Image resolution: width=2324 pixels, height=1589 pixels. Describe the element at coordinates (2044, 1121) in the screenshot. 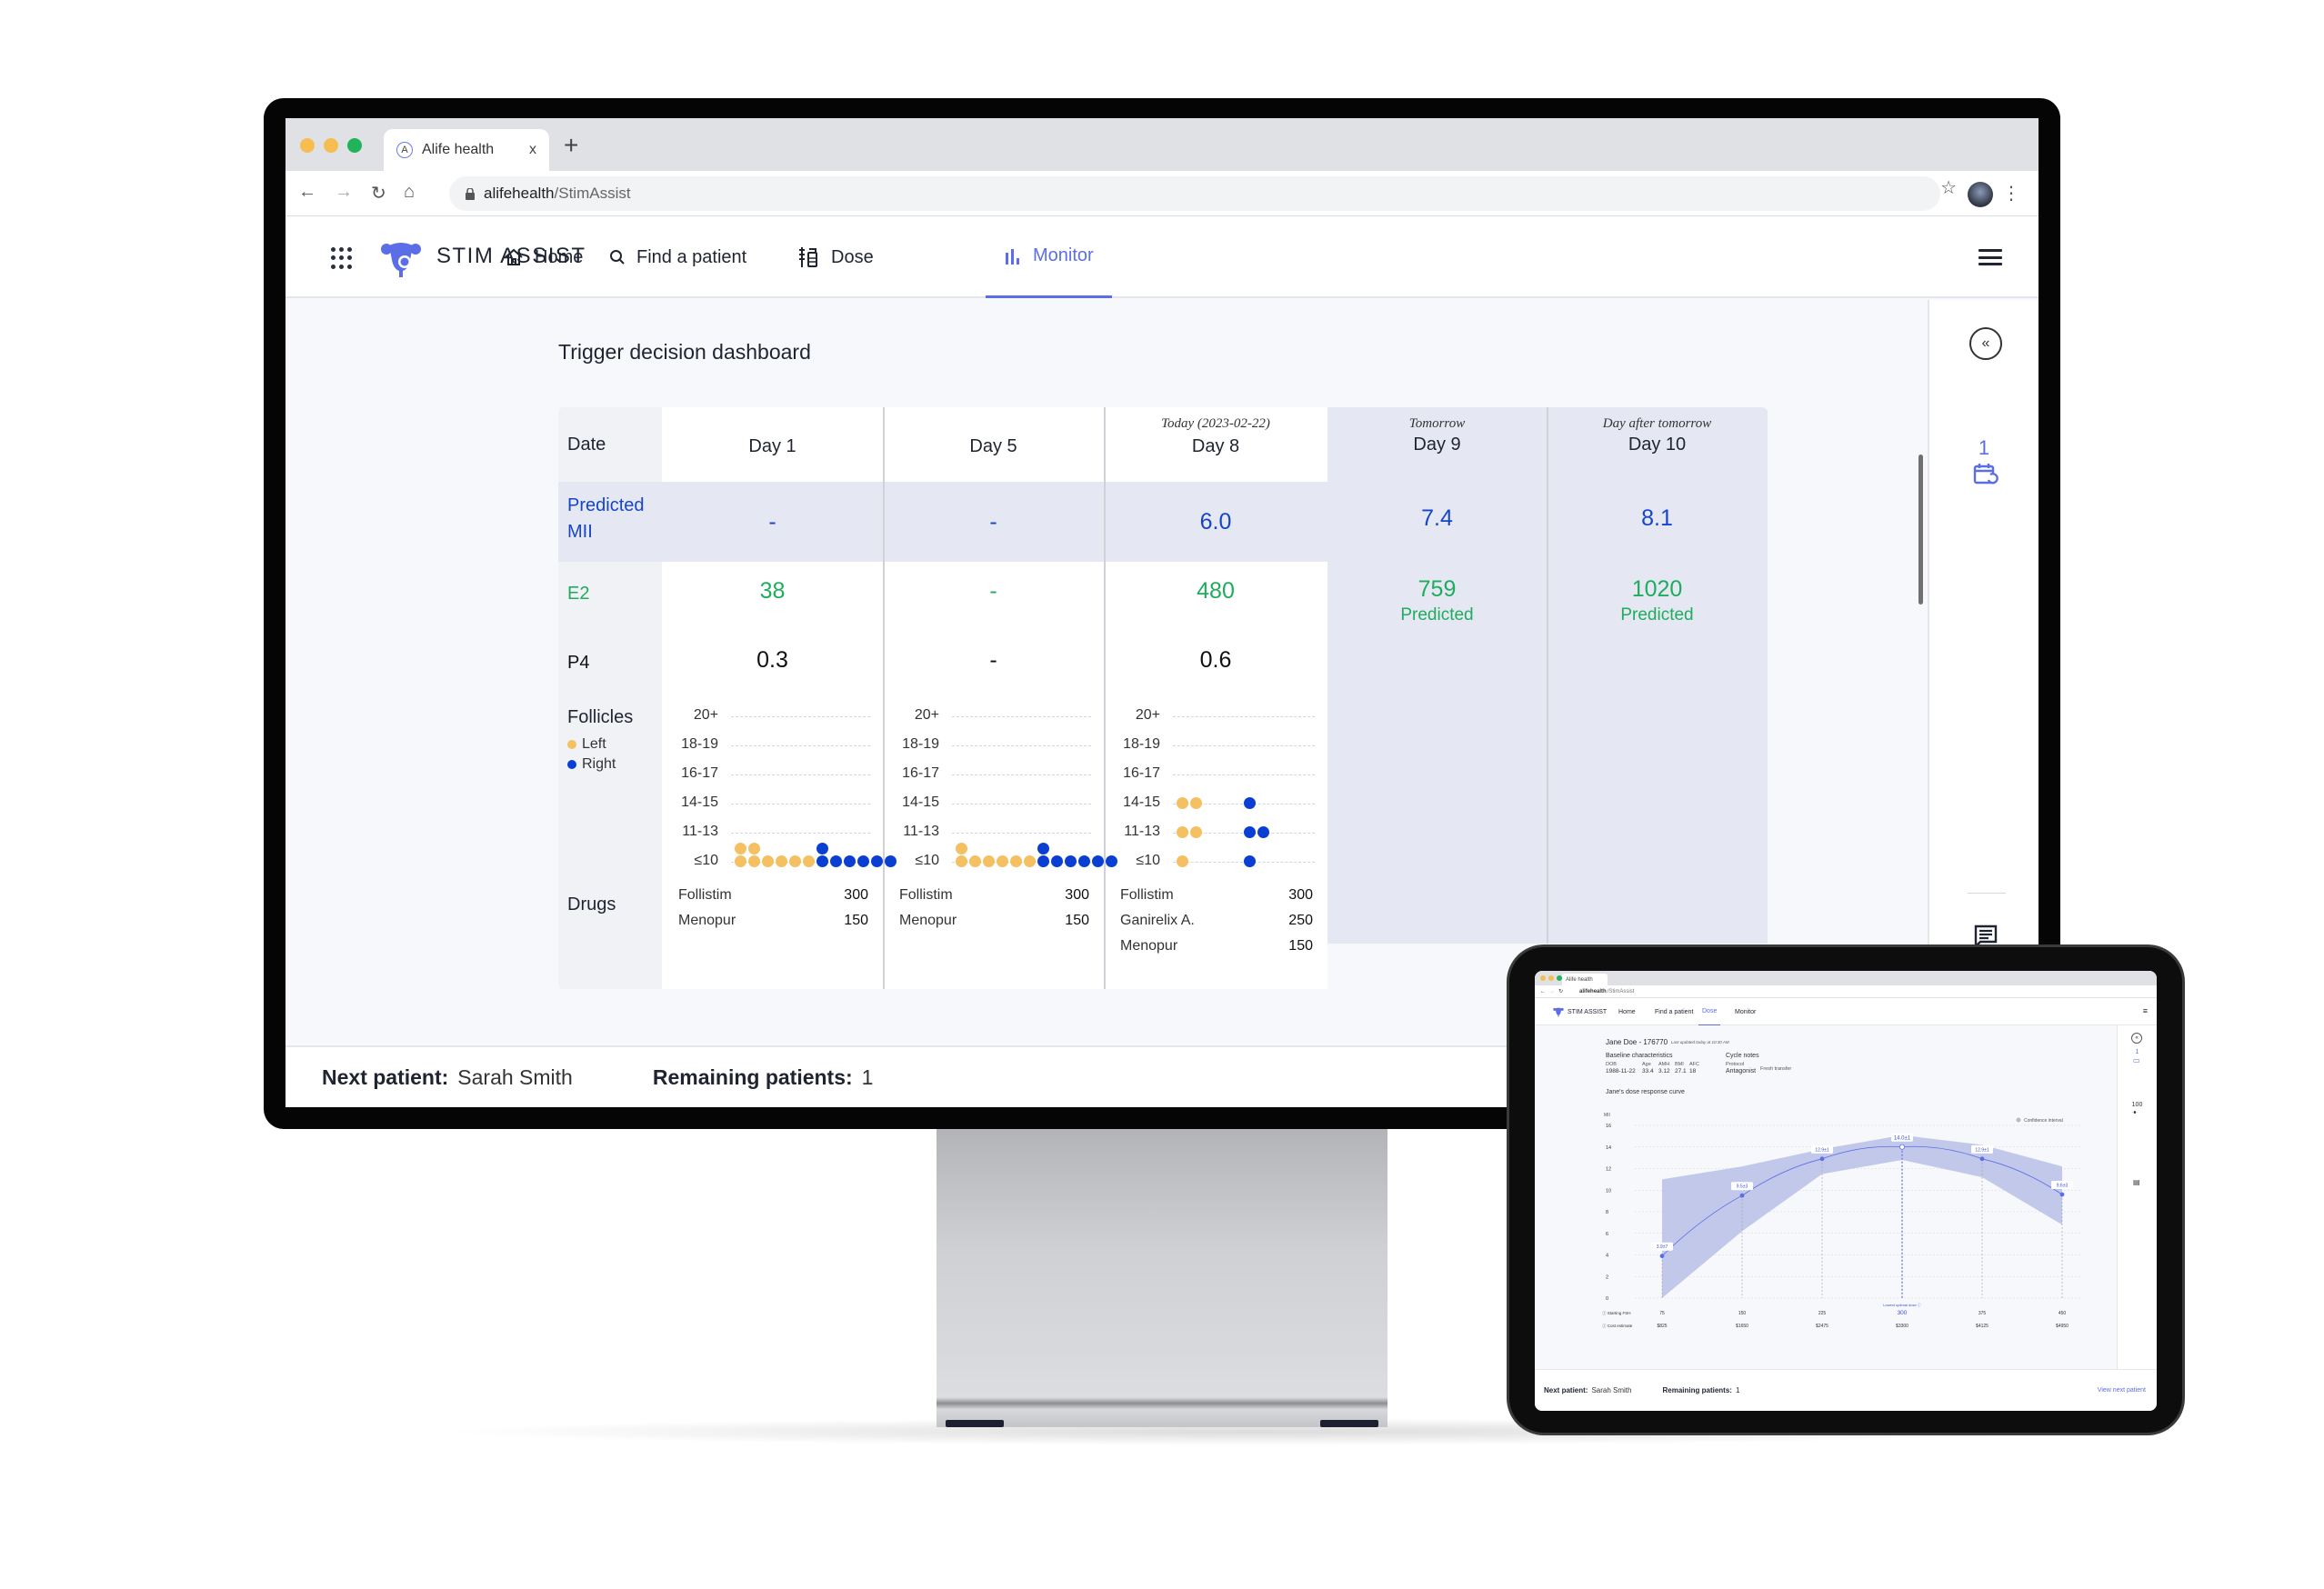

I see `legend-ci-label: Confidence interval` at that location.